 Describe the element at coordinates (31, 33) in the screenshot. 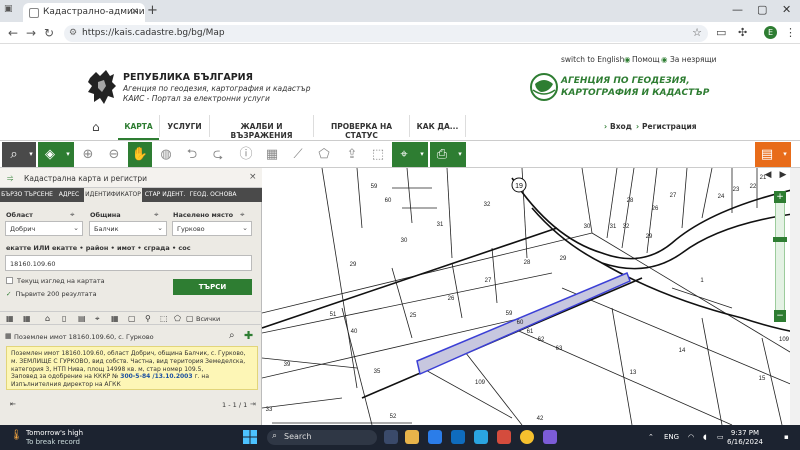

I see `forward-icon: →` at that location.